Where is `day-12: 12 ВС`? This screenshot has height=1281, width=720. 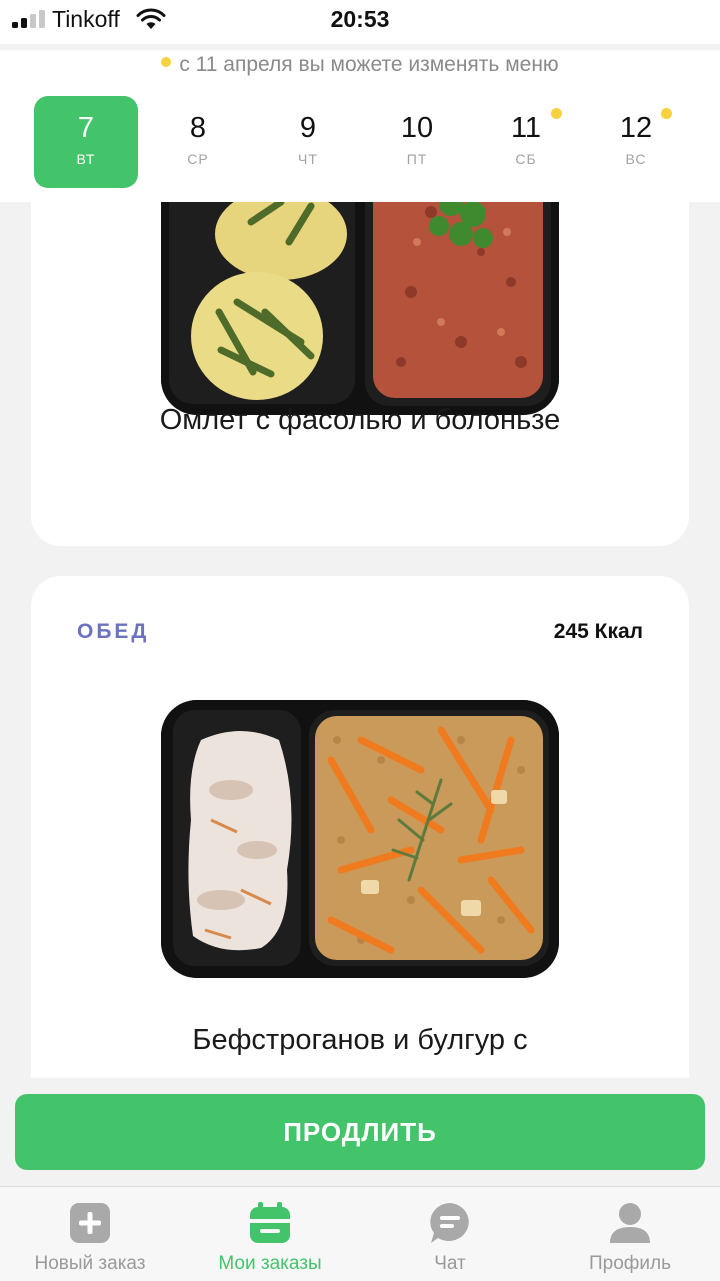 day-12: 12 ВС is located at coordinates (636, 142).